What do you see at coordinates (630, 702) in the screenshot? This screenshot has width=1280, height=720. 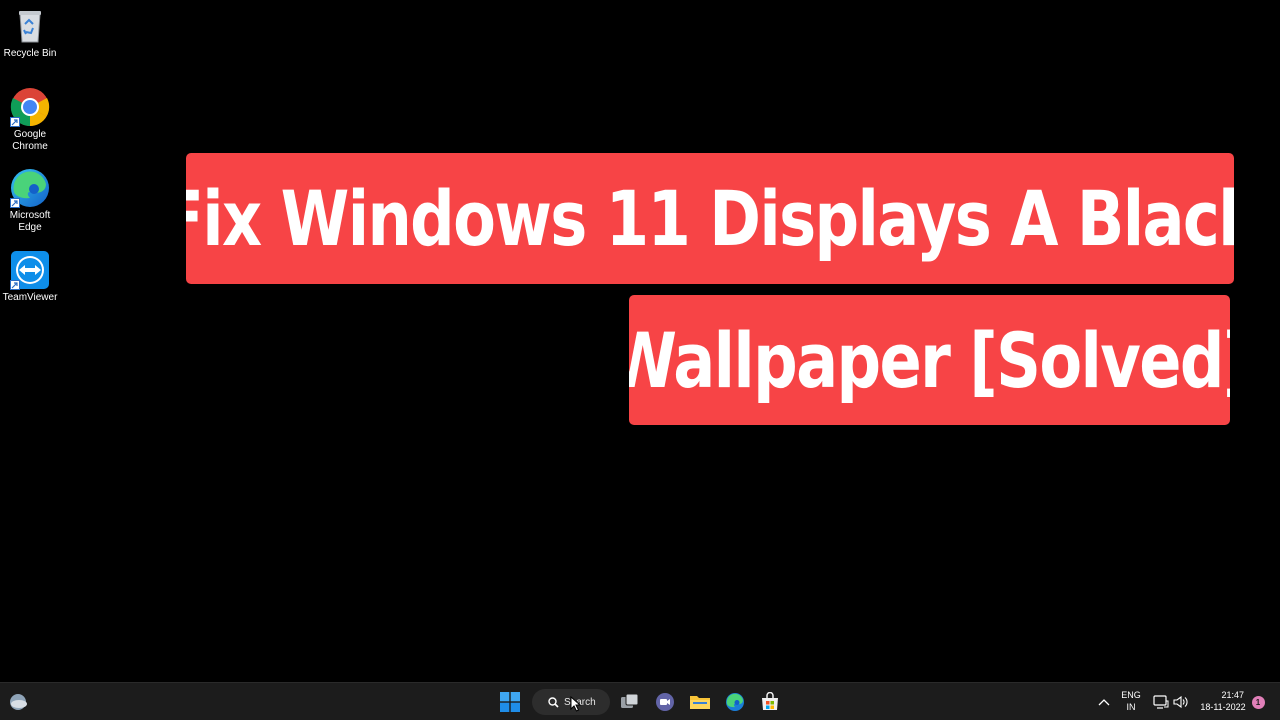 I see `task-view-icon` at bounding box center [630, 702].